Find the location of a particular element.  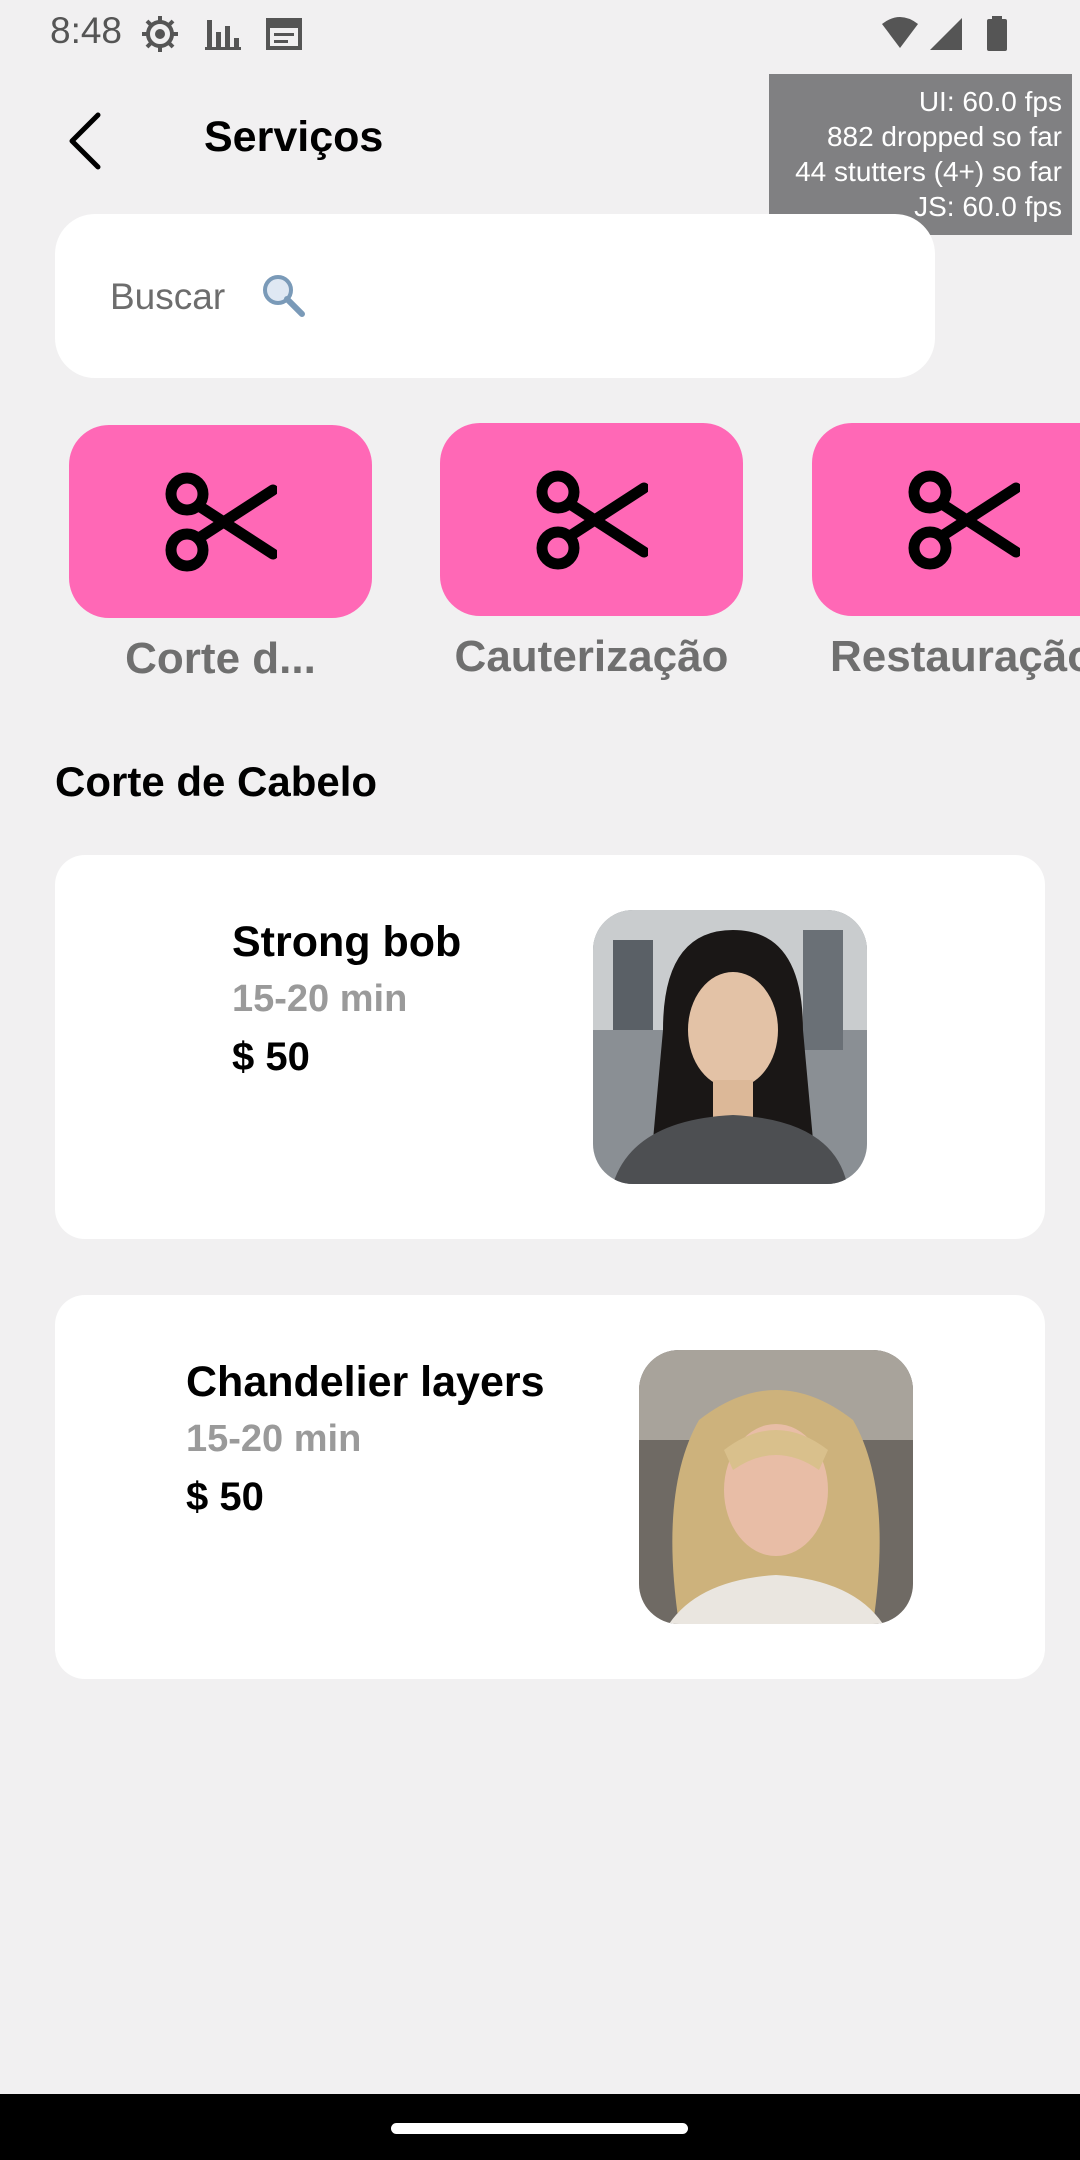

wifi-icon is located at coordinates (900, 32).